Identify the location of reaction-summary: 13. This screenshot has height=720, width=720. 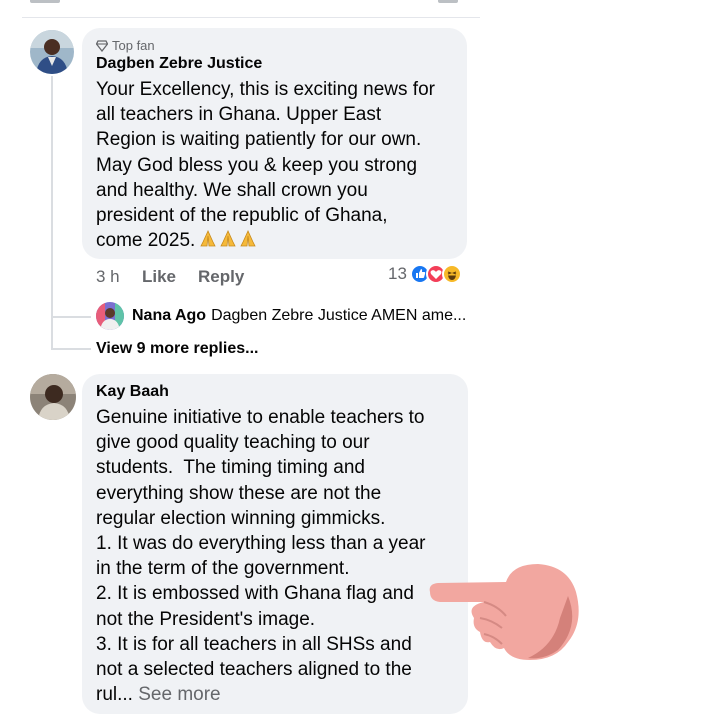
(425, 274).